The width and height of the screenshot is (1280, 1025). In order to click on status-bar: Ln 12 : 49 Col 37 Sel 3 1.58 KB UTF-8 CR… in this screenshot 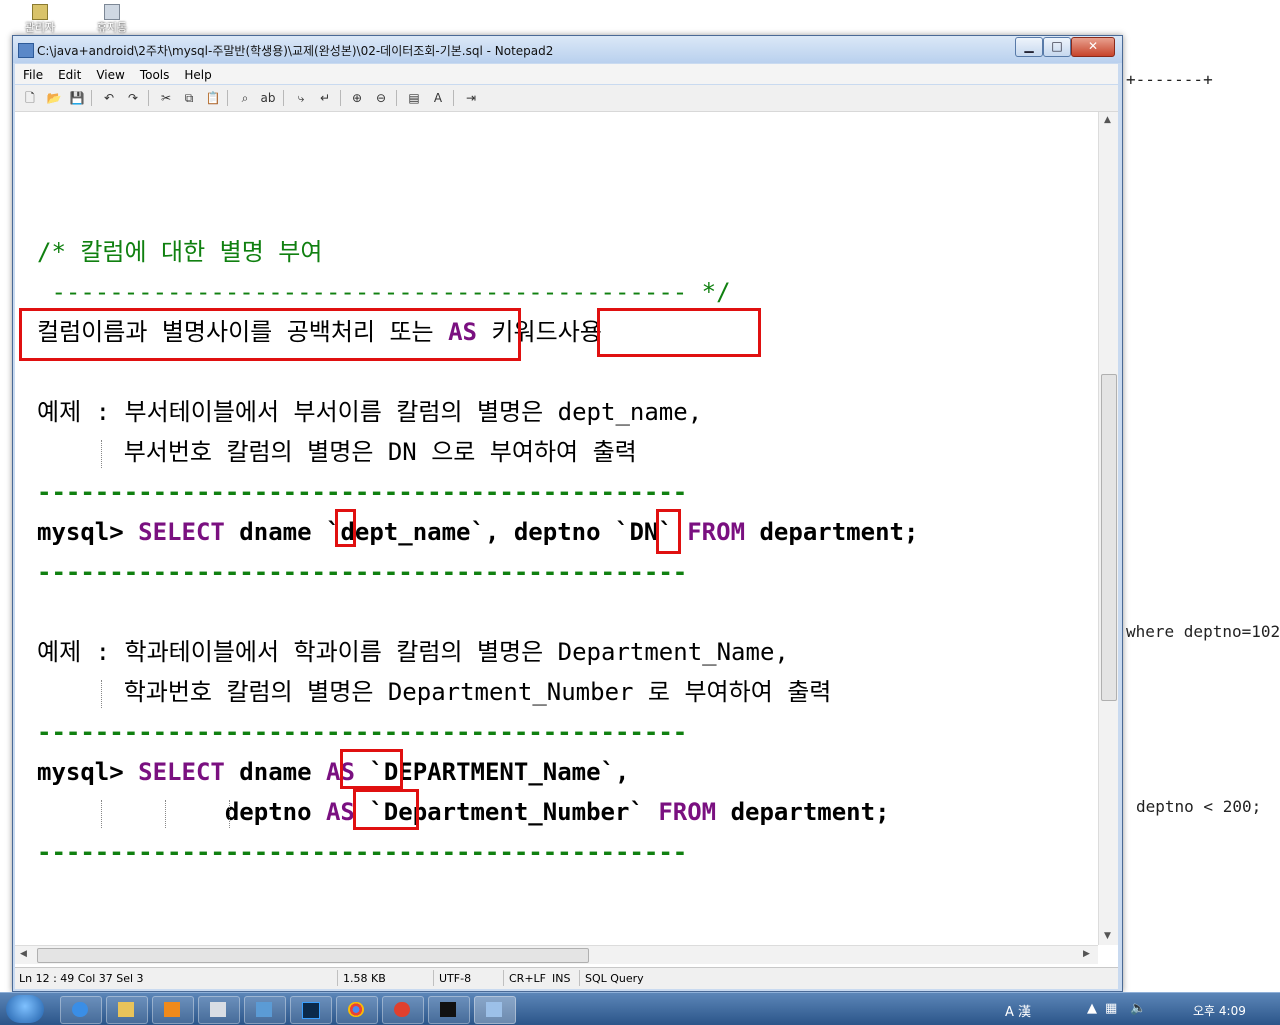, I will do `click(566, 978)`.